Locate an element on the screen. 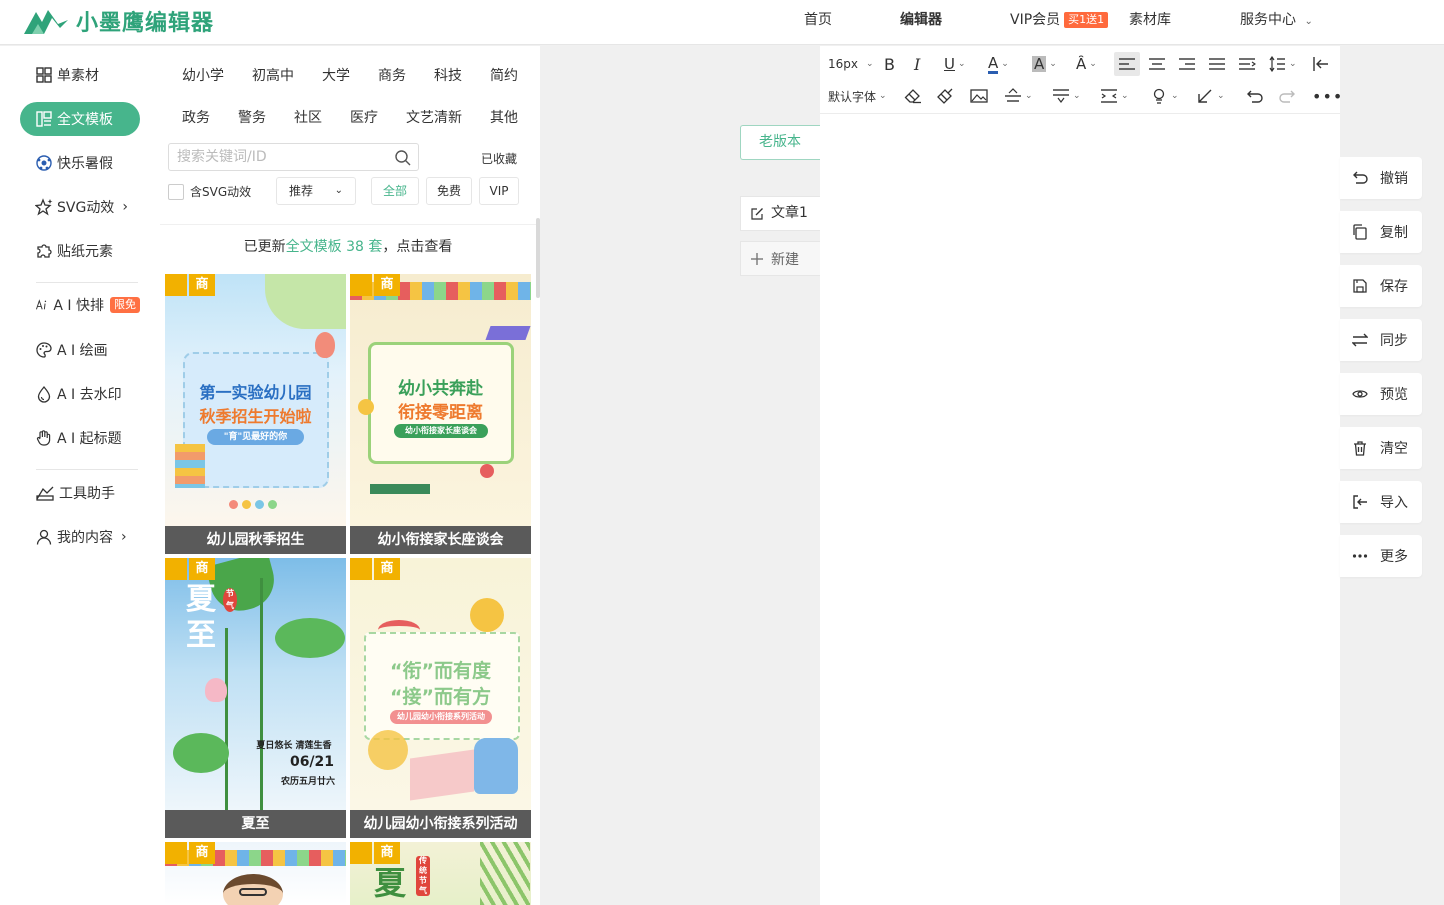  bold-button: B is located at coordinates (889, 64).